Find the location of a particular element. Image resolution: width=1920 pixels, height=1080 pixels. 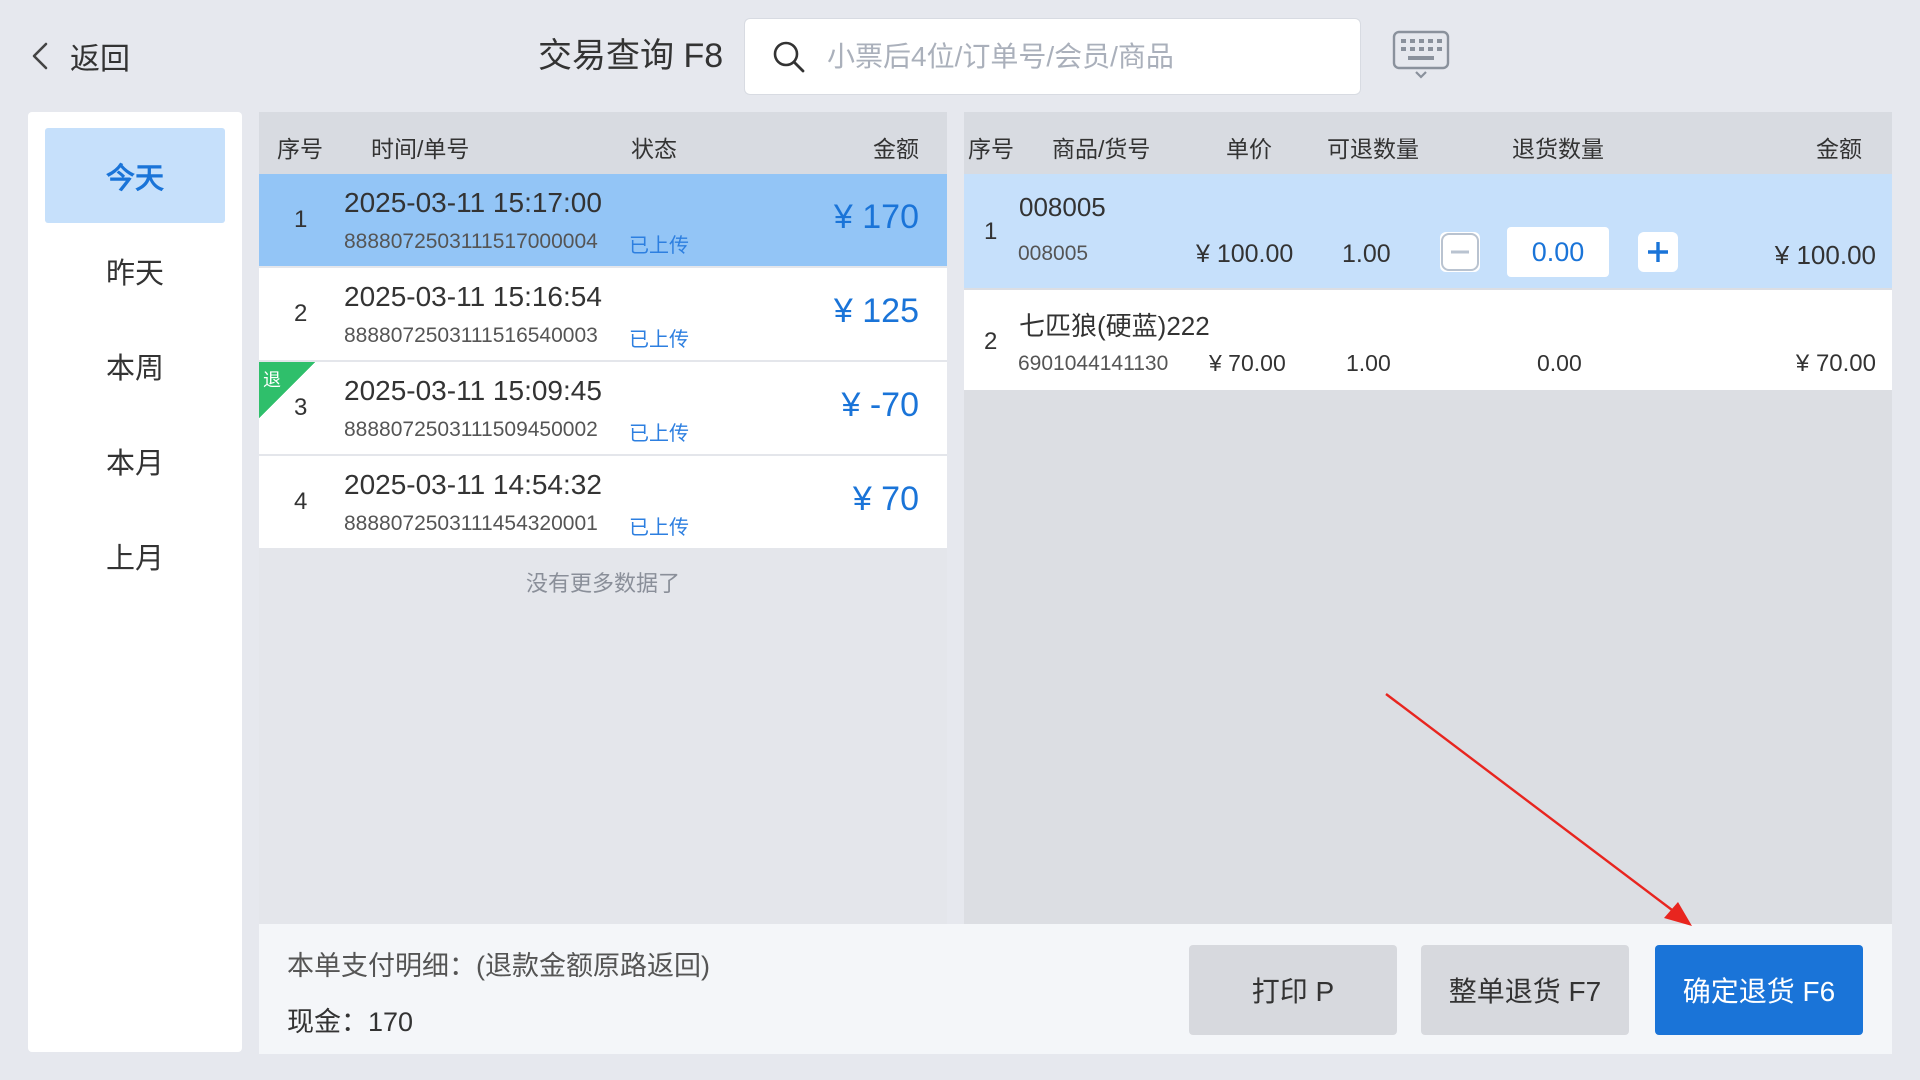

keyboard-icon is located at coordinates (1421, 55).